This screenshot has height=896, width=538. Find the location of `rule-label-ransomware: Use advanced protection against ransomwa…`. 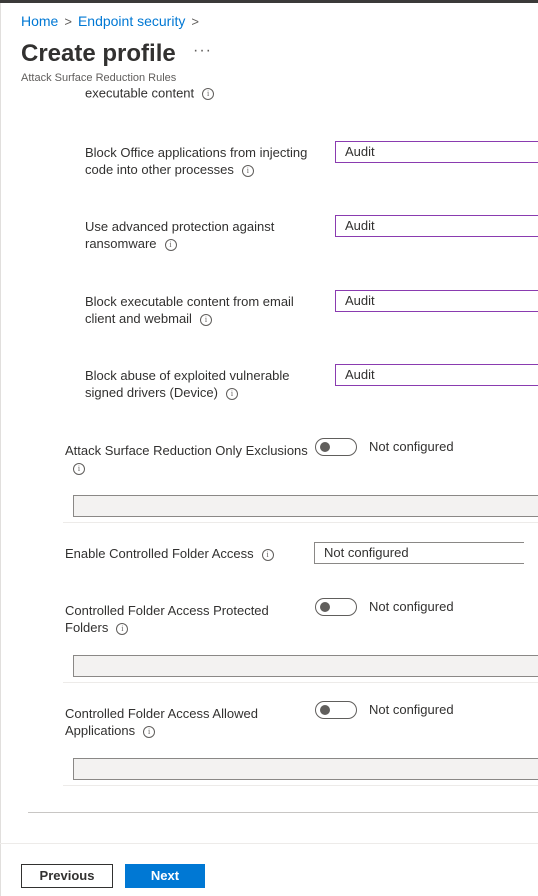

rule-label-ransomware: Use advanced protection against ransomwa… is located at coordinates (180, 235).